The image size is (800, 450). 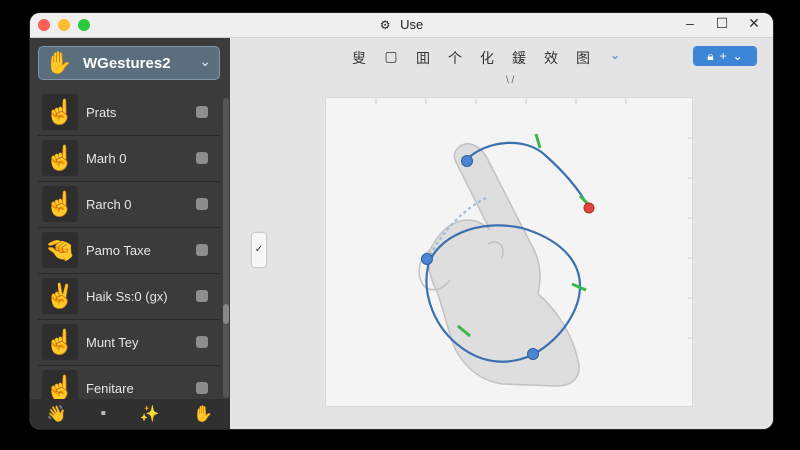 I want to click on tools-chevron-icon: ⌄, so click(x=615, y=58).